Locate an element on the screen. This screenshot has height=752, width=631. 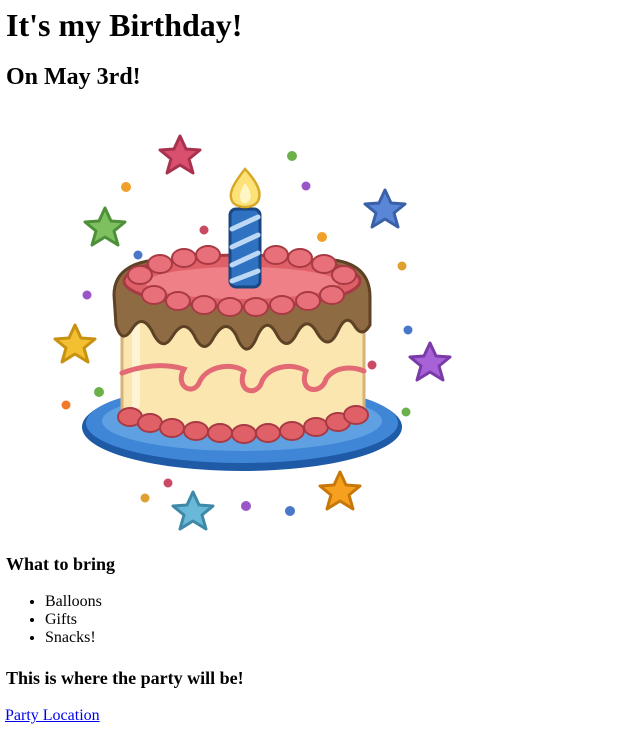
list-item: Gifts is located at coordinates (73, 620).